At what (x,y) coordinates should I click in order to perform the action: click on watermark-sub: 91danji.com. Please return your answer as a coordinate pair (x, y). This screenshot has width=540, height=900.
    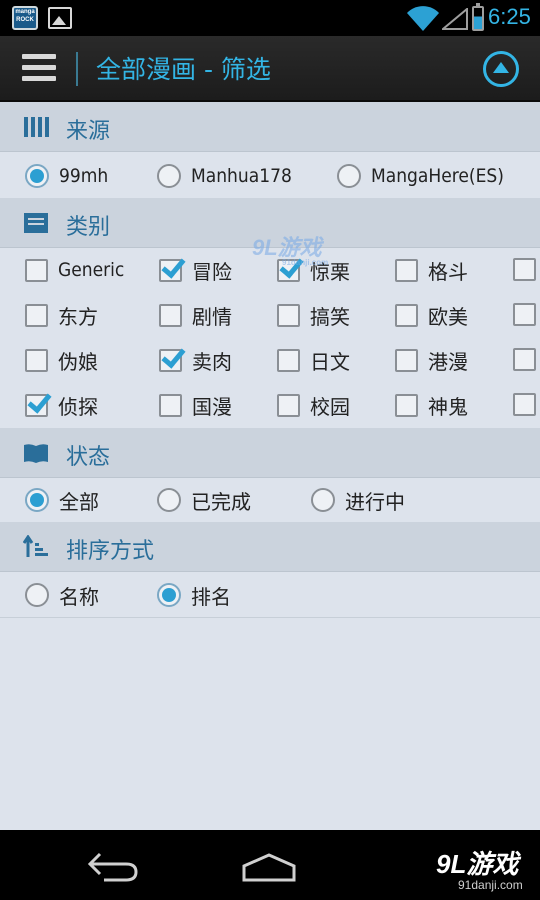
    Looking at the image, I should click on (305, 262).